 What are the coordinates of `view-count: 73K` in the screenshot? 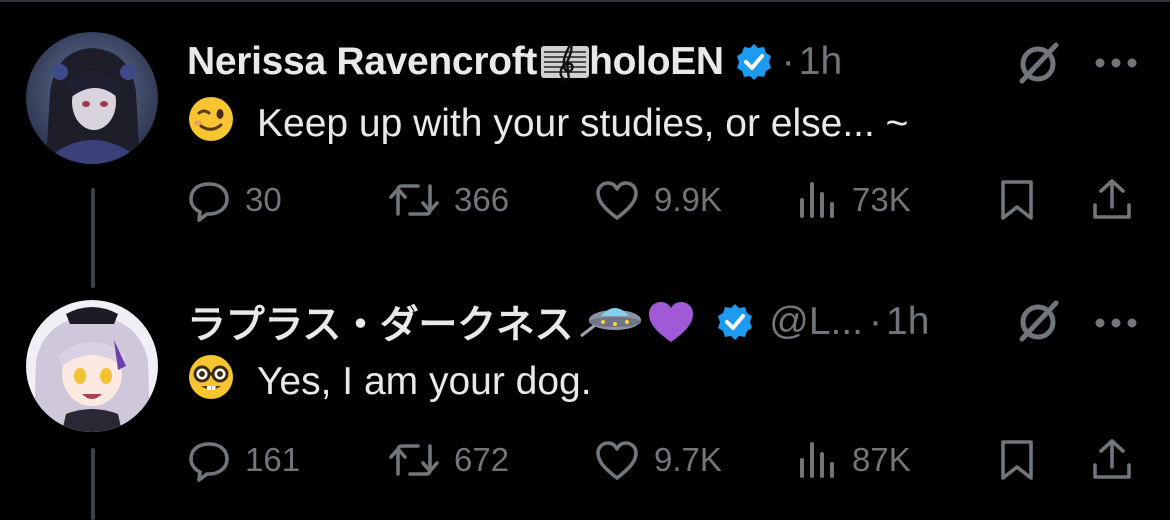 It's located at (881, 199).